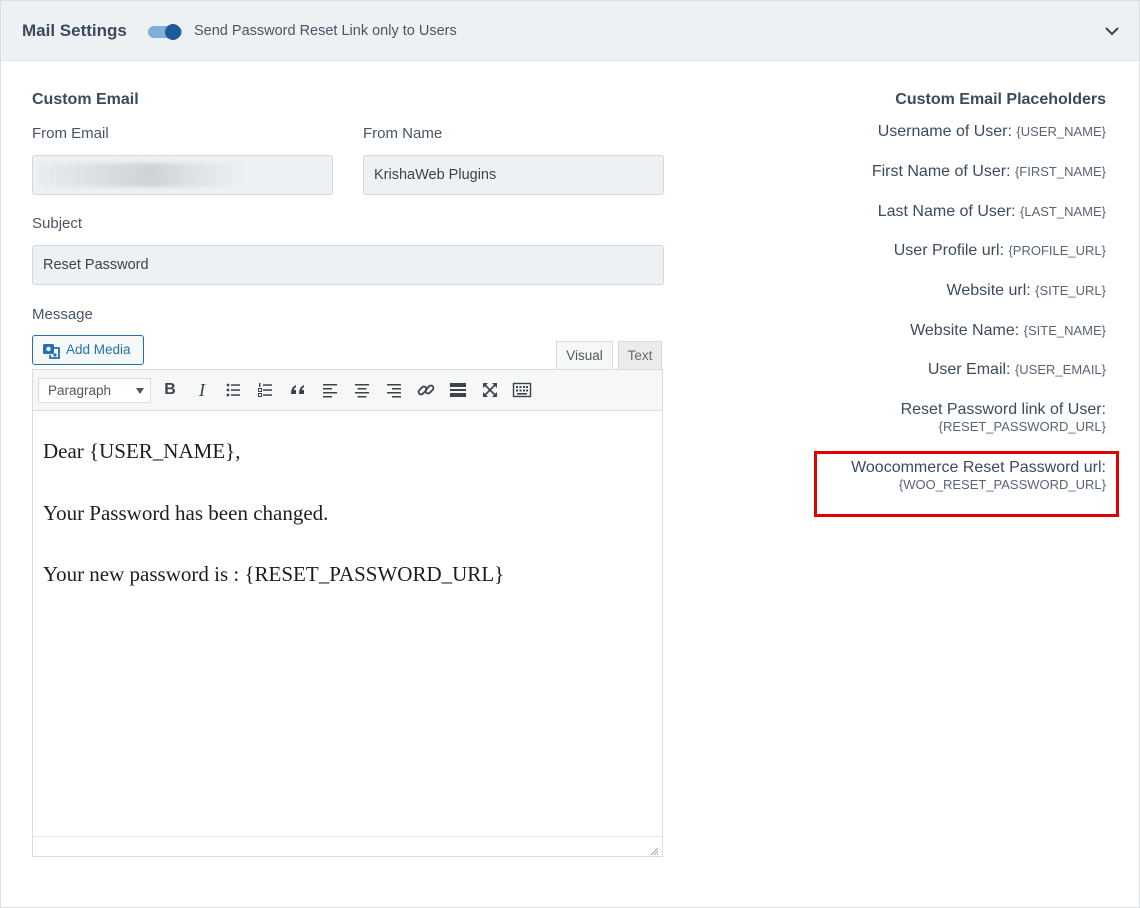 The image size is (1140, 908). Describe the element at coordinates (330, 390) in the screenshot. I see `align-left-icon` at that location.